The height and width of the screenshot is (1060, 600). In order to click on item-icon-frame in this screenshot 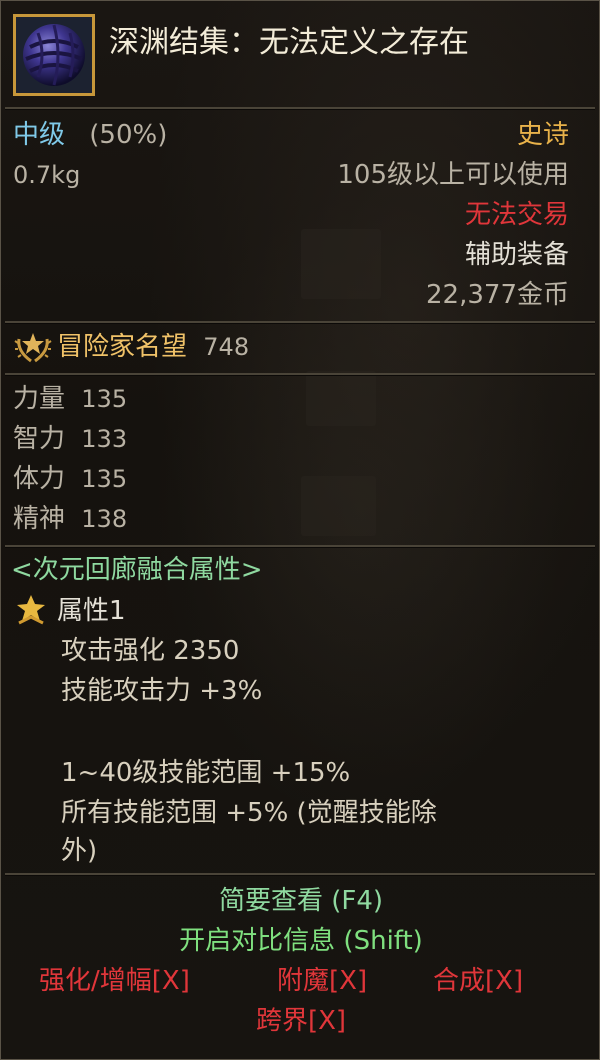, I will do `click(54, 55)`.